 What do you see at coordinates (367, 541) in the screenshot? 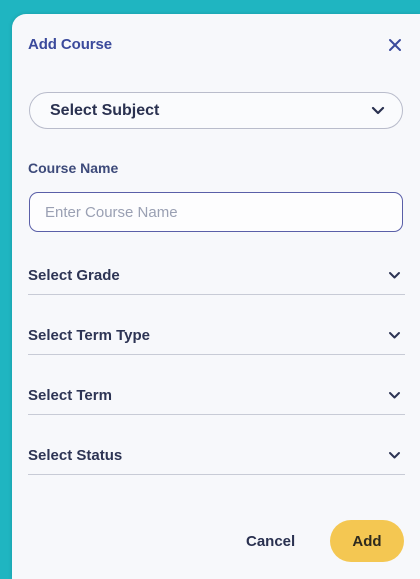
I see `add-button: Add` at bounding box center [367, 541].